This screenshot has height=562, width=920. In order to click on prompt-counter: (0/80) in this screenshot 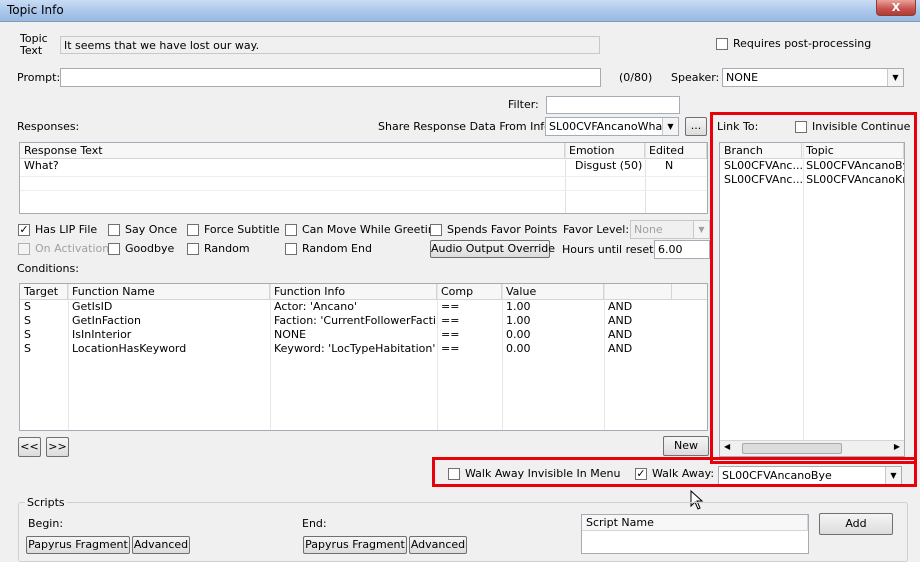, I will do `click(636, 77)`.